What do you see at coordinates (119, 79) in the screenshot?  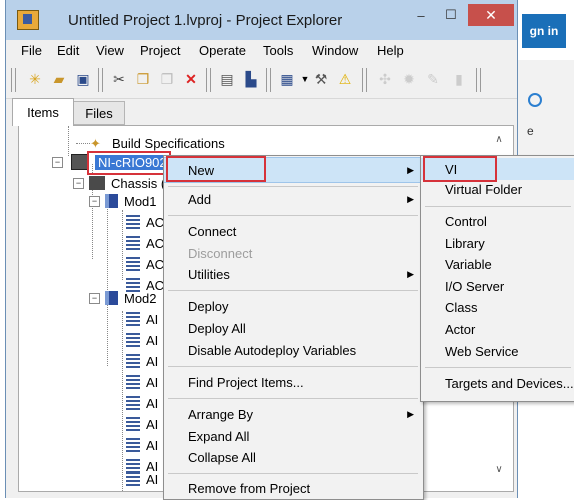 I see `cut-icon: ✂` at bounding box center [119, 79].